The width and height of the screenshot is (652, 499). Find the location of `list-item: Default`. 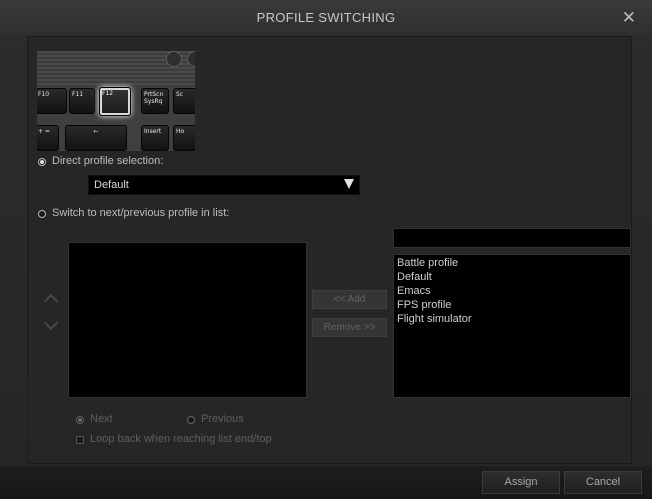

list-item: Default is located at coordinates (414, 277).